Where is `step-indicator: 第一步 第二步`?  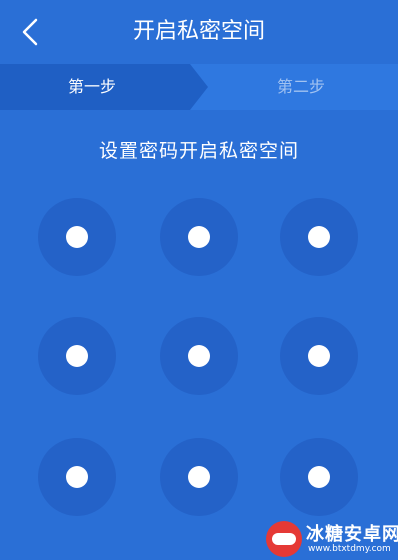 step-indicator: 第一步 第二步 is located at coordinates (199, 87).